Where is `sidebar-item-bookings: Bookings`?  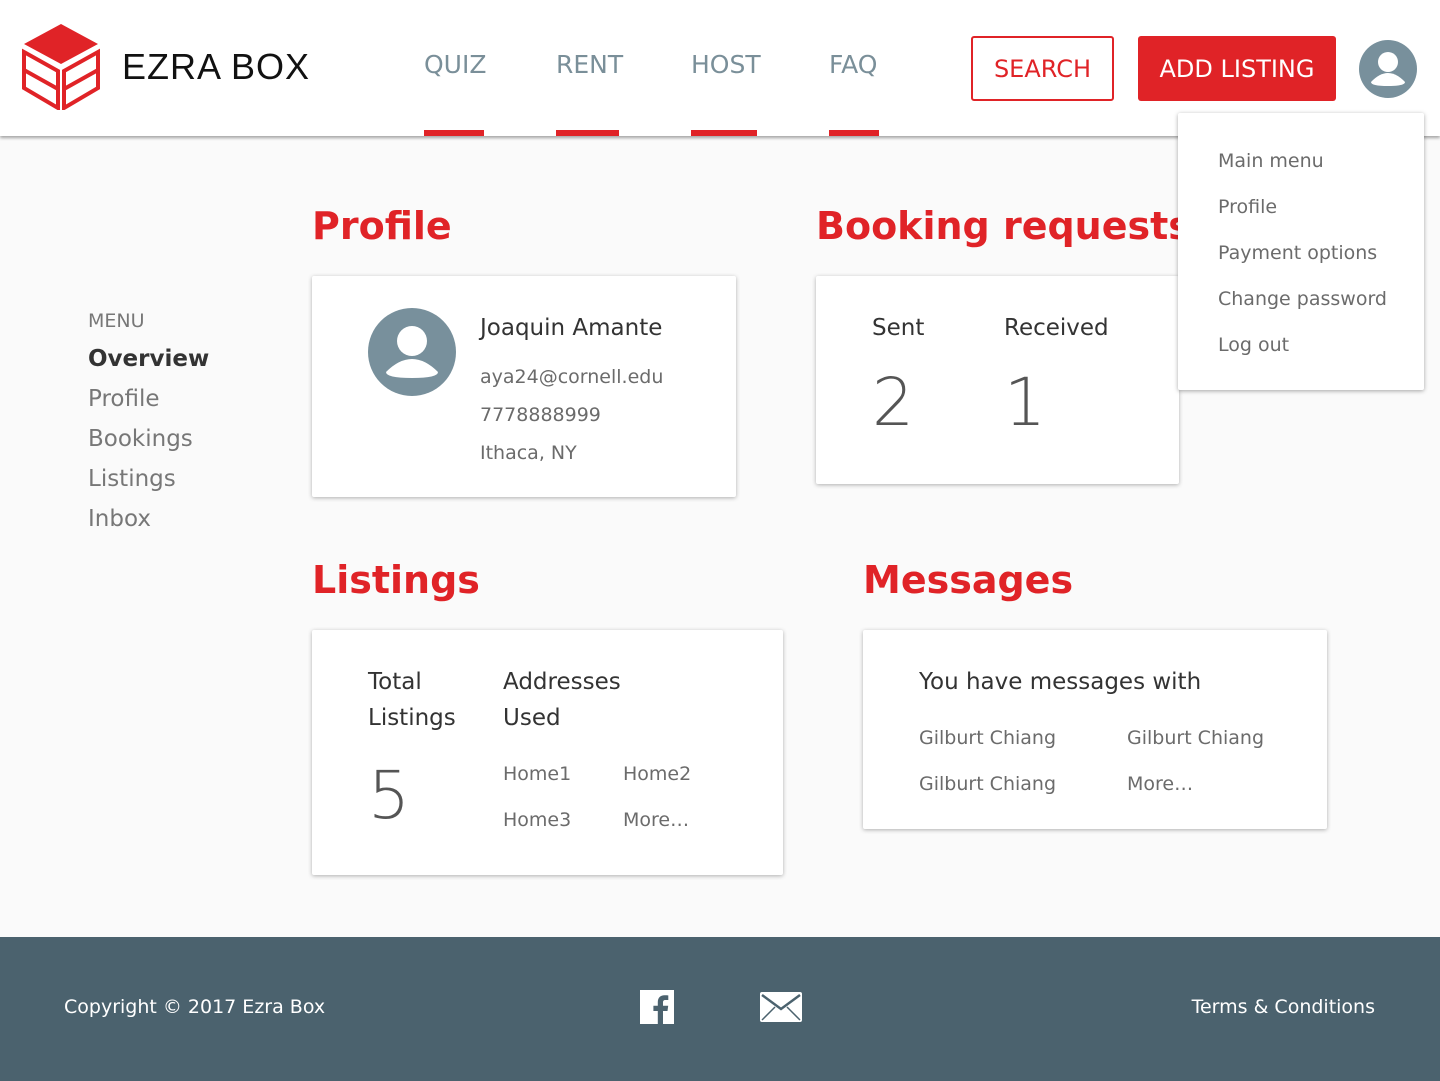 sidebar-item-bookings: Bookings is located at coordinates (140, 439).